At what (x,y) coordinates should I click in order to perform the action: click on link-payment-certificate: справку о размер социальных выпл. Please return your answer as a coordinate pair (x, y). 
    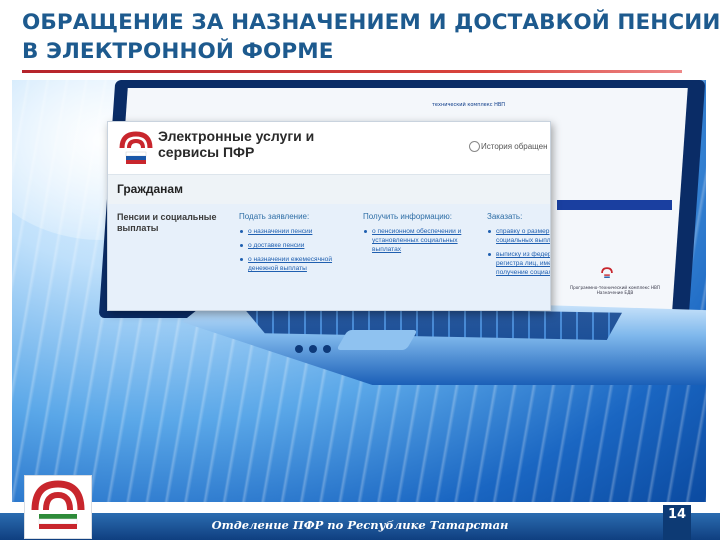
    Looking at the image, I should click on (518, 236).